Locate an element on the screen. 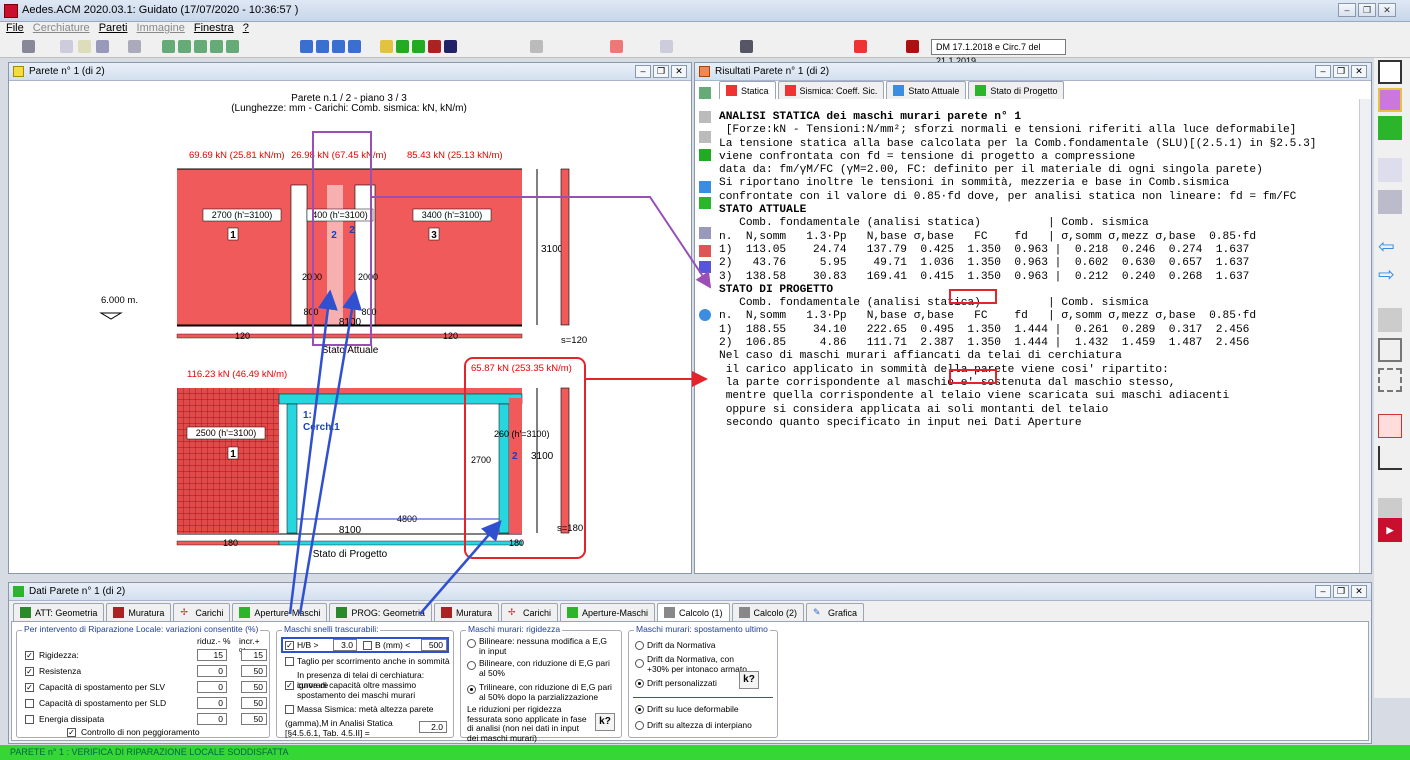 This screenshot has height=760, width=1410. drift-luce-radio is located at coordinates (639, 709).